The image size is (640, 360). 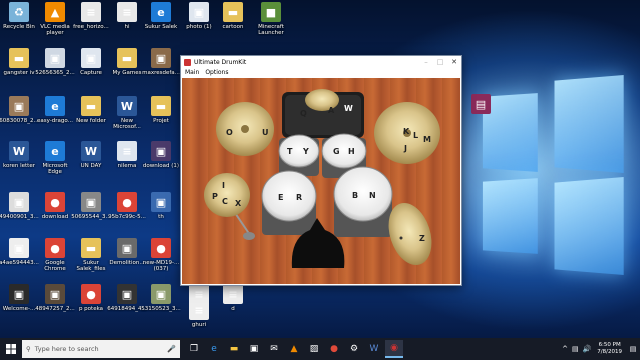 What do you see at coordinates (348, 108) in the screenshot?
I see `key-label-w: W` at bounding box center [348, 108].